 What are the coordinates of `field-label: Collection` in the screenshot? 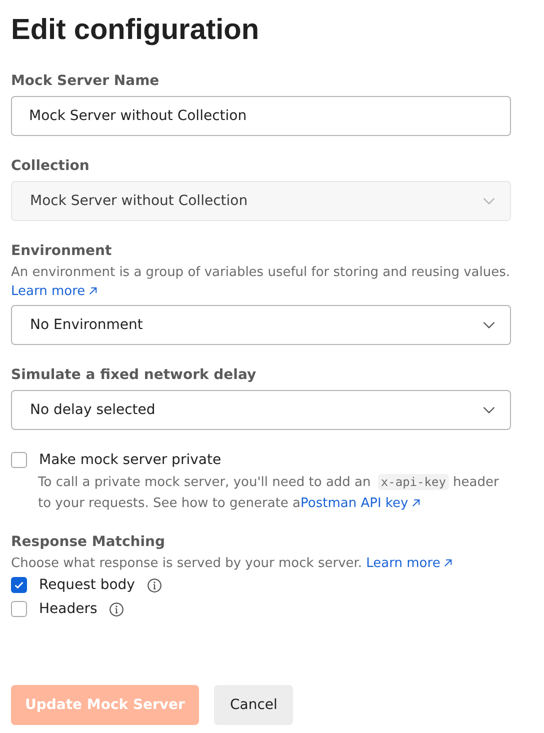 It's located at (50, 166).